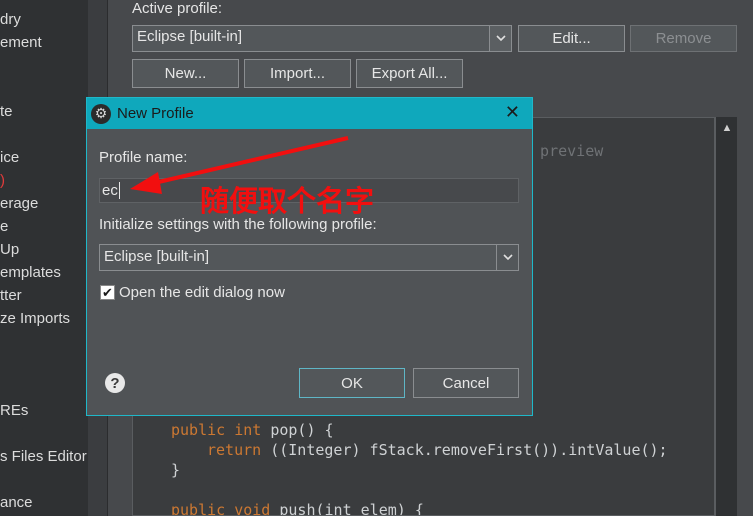  Describe the element at coordinates (239, 165) in the screenshot. I see `annotation-arrow` at that location.